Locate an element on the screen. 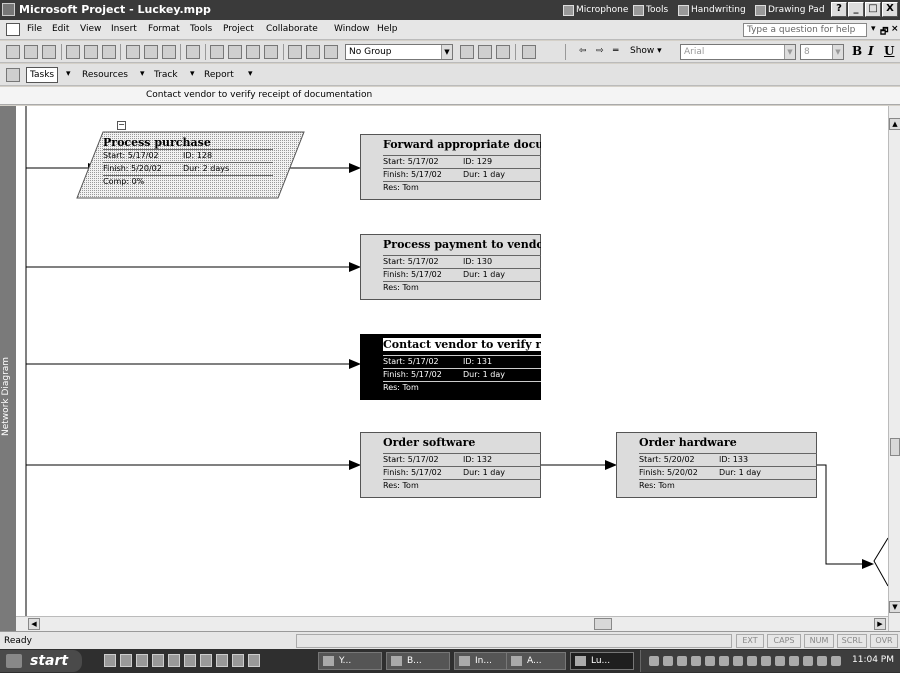  indent-icon: ⇨ is located at coordinates (600, 51).